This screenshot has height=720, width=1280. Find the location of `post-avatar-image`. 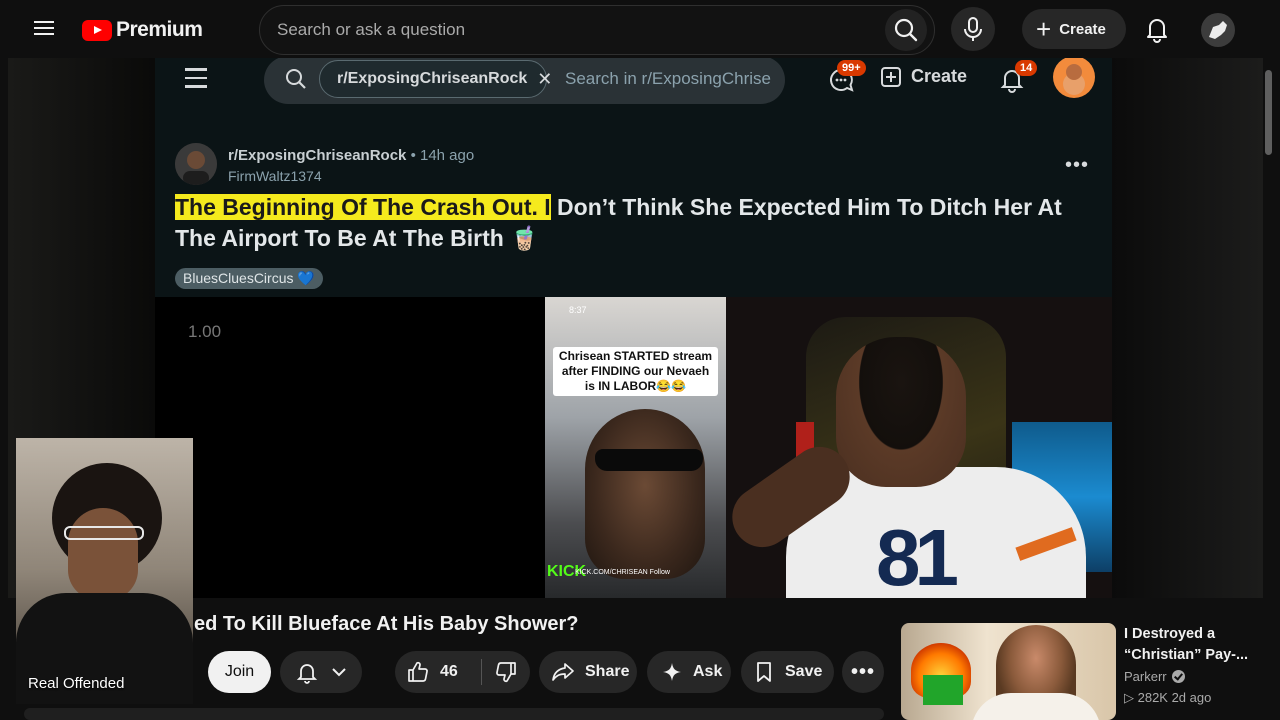

post-avatar-image is located at coordinates (196, 164).